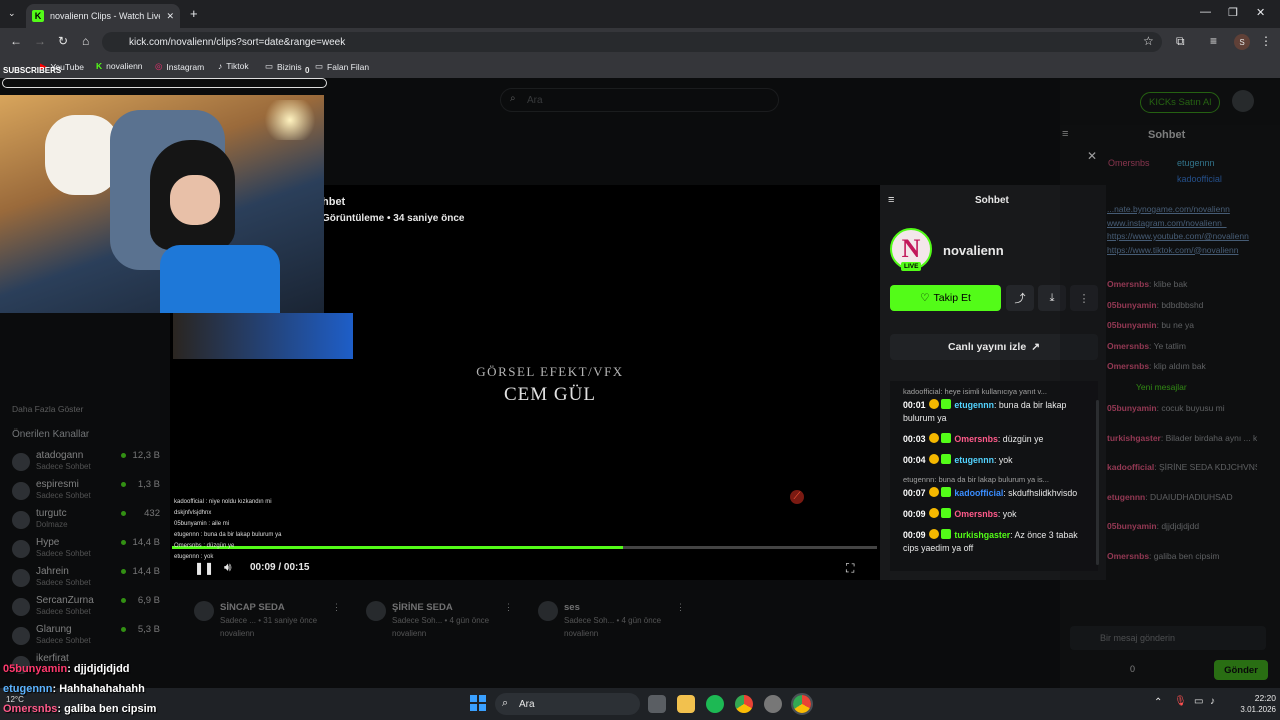 This screenshot has width=1280, height=720. What do you see at coordinates (1253, 698) in the screenshot?
I see `clock-time: 22:20` at bounding box center [1253, 698].